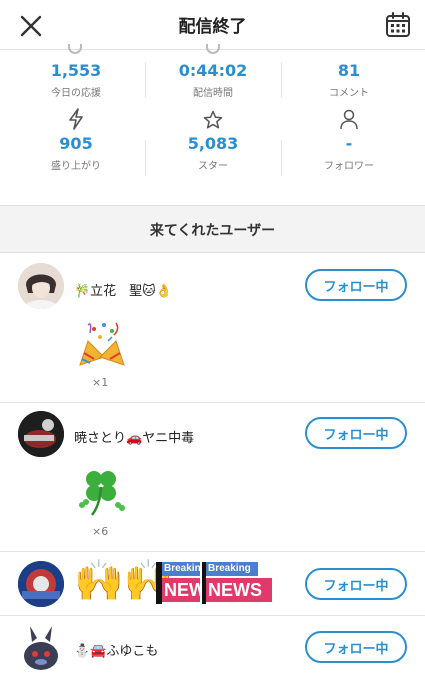 The height and width of the screenshot is (680, 425). What do you see at coordinates (349, 166) in the screenshot?
I see `stat-label: フォロワー` at bounding box center [349, 166].